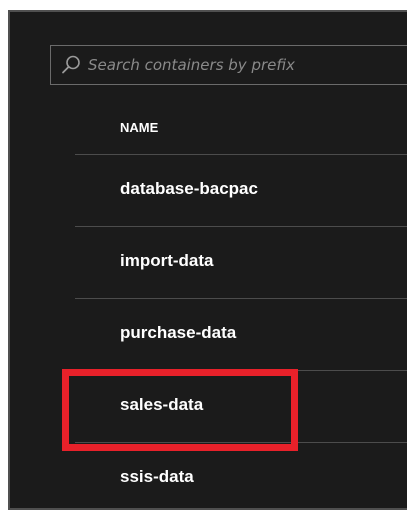 This screenshot has width=407, height=514. Describe the element at coordinates (157, 477) in the screenshot. I see `container-name: ssis-data` at that location.